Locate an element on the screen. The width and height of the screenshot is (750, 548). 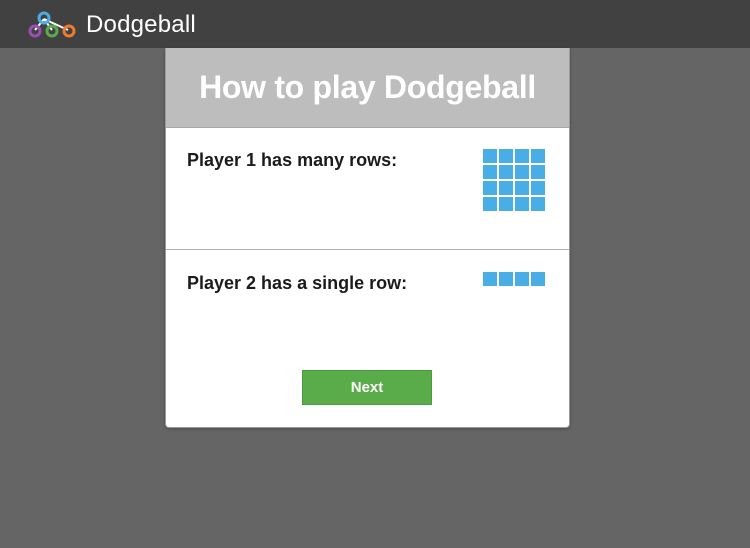
player-2-label: Player 2 has a single row: is located at coordinates (297, 283).